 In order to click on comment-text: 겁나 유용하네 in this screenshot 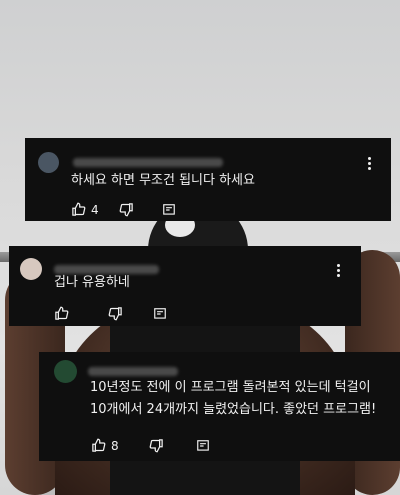, I will do `click(92, 282)`.